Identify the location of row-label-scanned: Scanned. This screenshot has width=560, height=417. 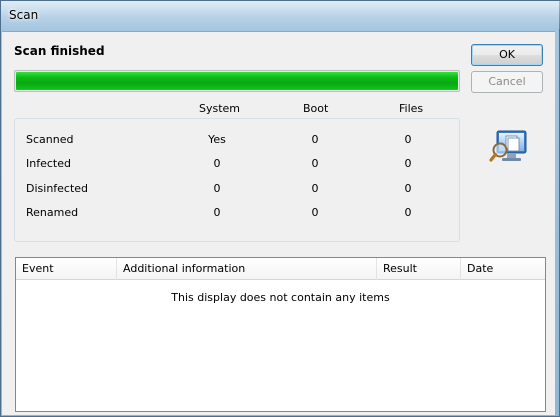
(50, 139).